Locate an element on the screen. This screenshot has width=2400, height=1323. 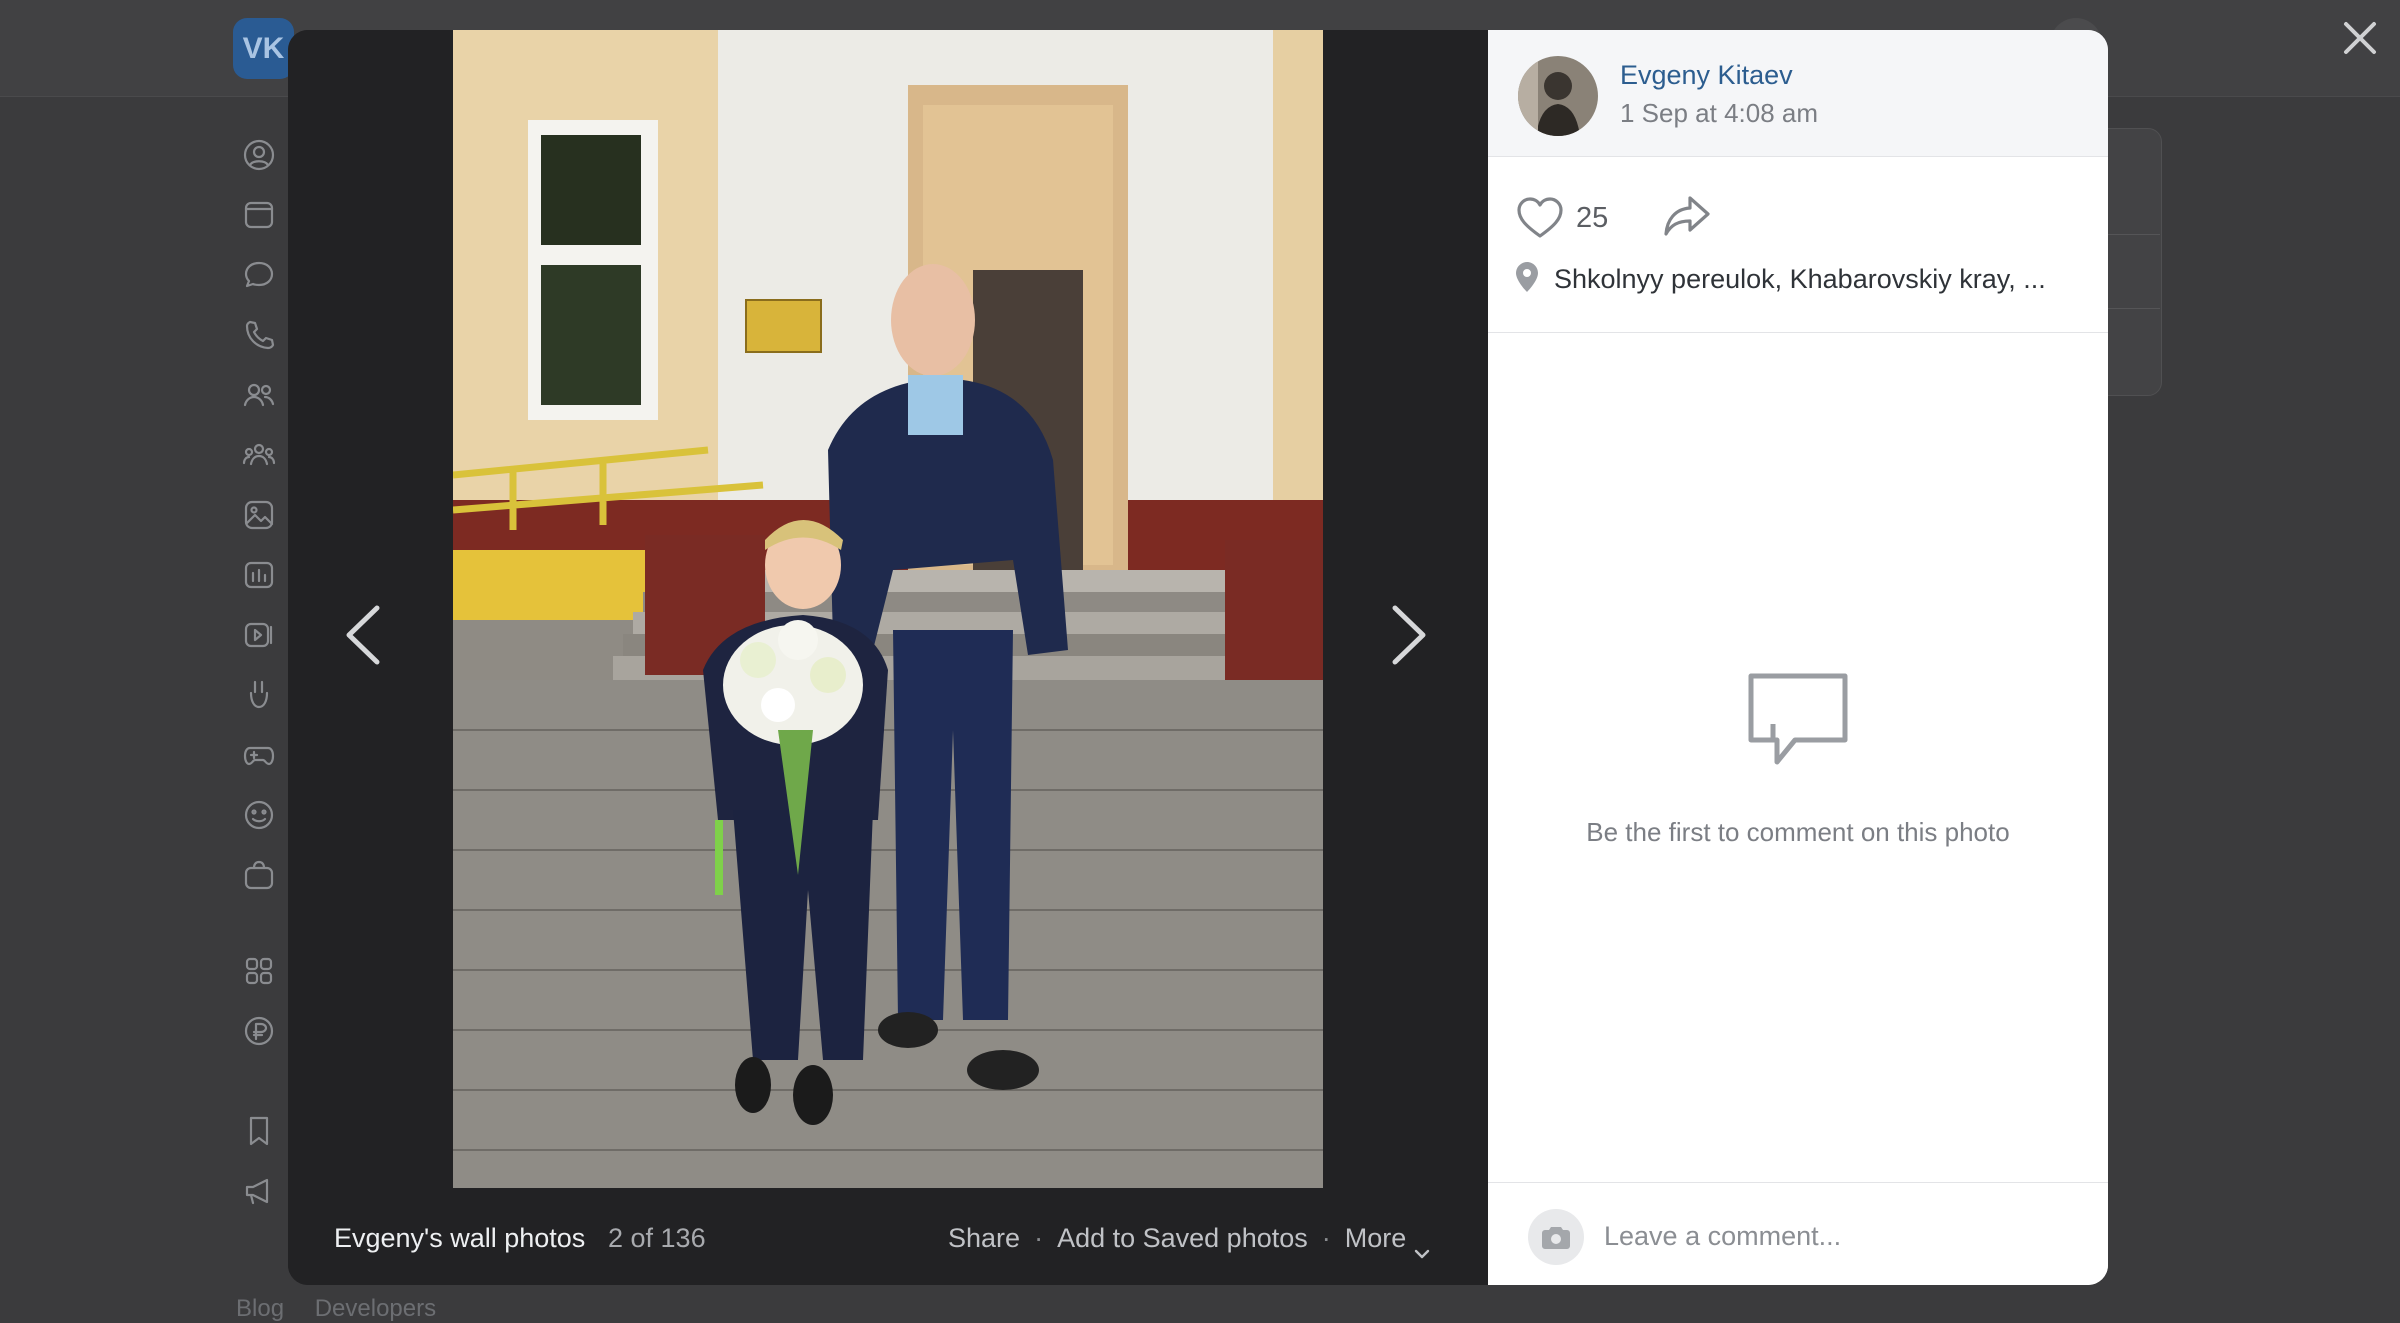
chevron-down-icon is located at coordinates (1422, 1247).